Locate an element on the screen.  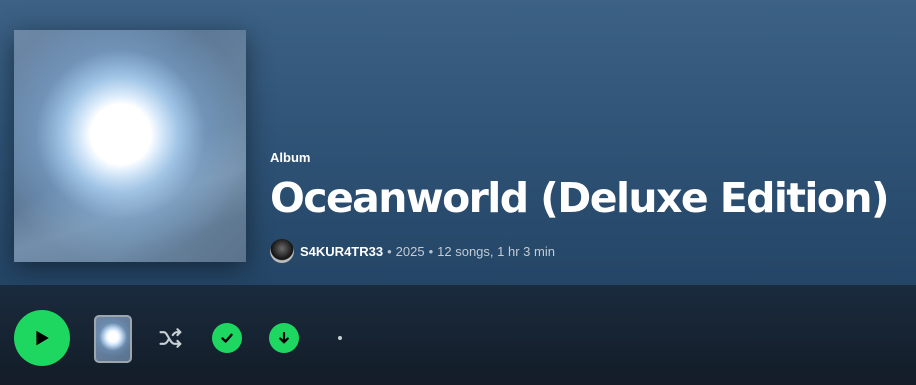
more-options-icon is located at coordinates (340, 338).